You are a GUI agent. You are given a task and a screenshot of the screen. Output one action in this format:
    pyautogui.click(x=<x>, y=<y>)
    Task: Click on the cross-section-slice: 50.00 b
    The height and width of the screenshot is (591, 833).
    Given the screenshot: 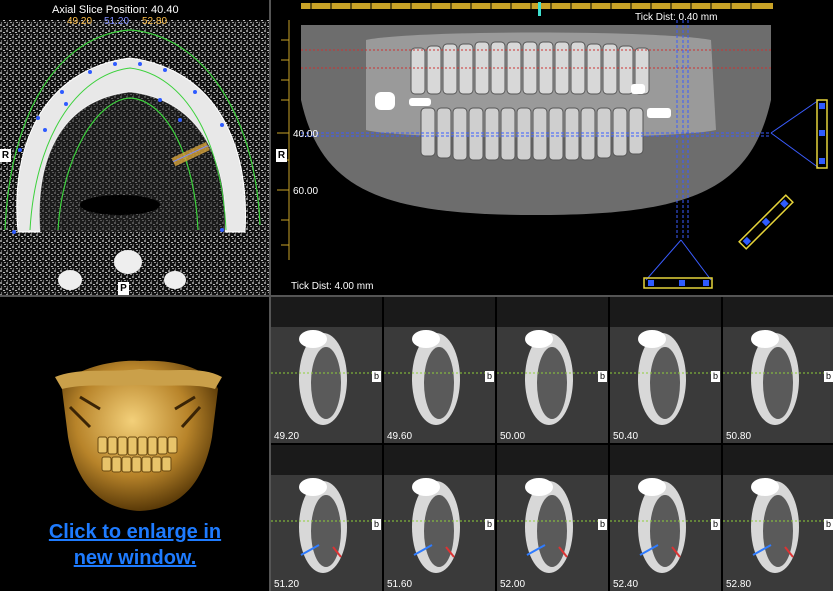 What is the action you would take?
    pyautogui.click(x=552, y=370)
    